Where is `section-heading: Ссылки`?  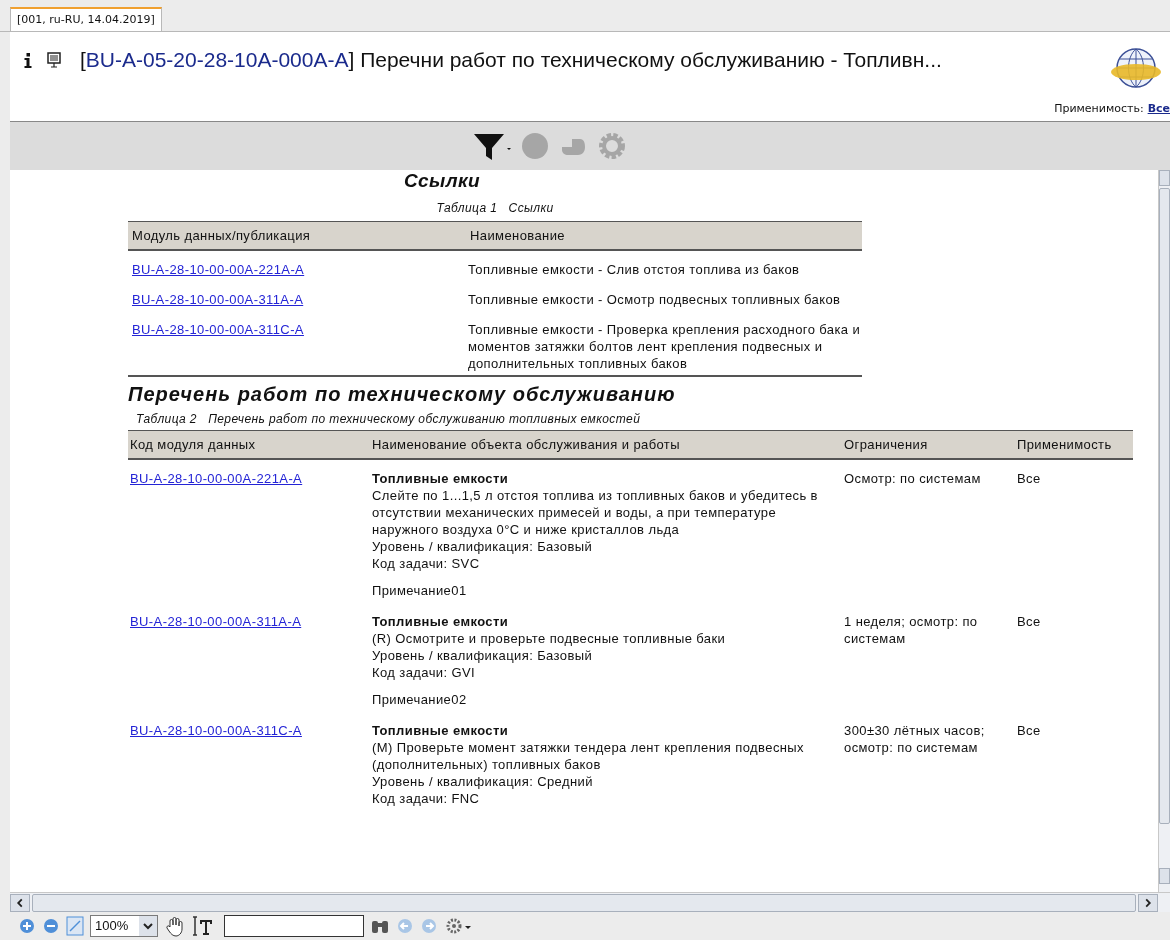 section-heading: Ссылки is located at coordinates (442, 181).